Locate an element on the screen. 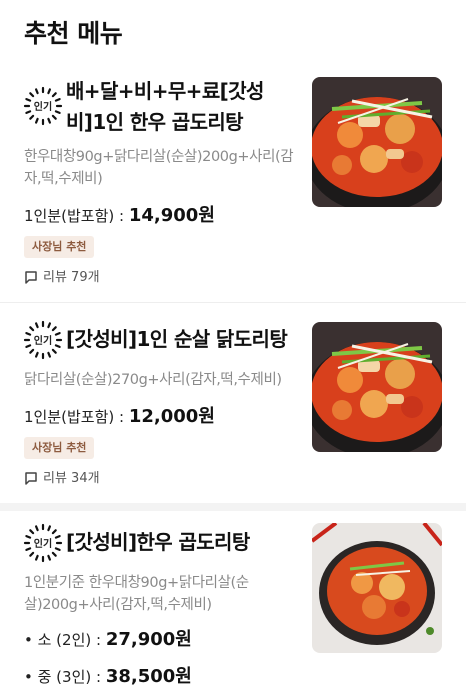  menu-item-name: [갓성비]한우 곱도리탕 is located at coordinates (158, 542).